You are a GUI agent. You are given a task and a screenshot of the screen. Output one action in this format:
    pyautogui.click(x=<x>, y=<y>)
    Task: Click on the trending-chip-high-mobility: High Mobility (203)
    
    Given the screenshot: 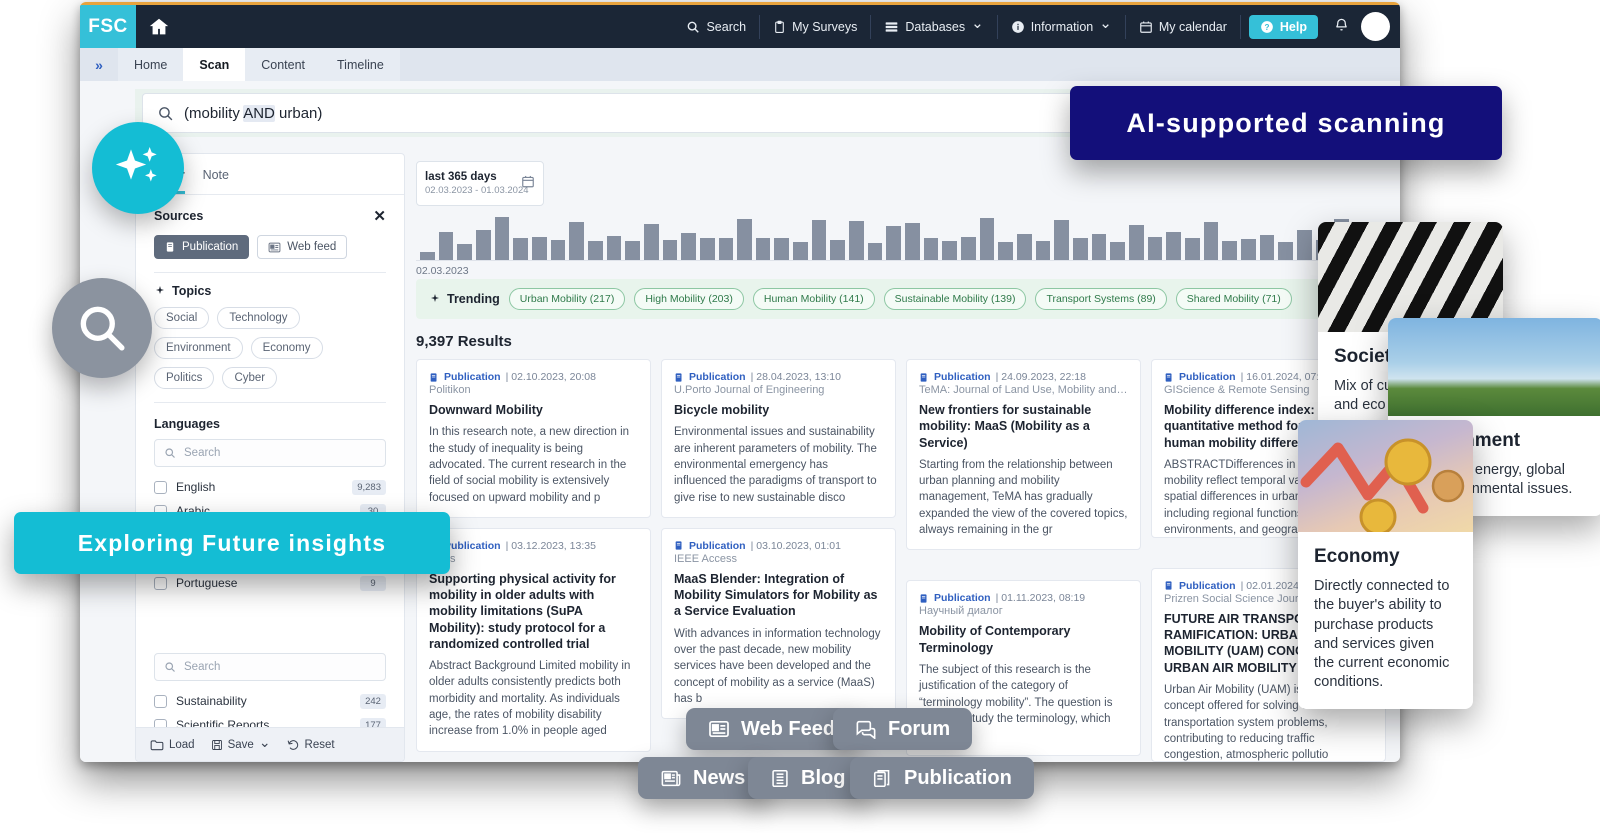 What is the action you would take?
    pyautogui.click(x=689, y=299)
    